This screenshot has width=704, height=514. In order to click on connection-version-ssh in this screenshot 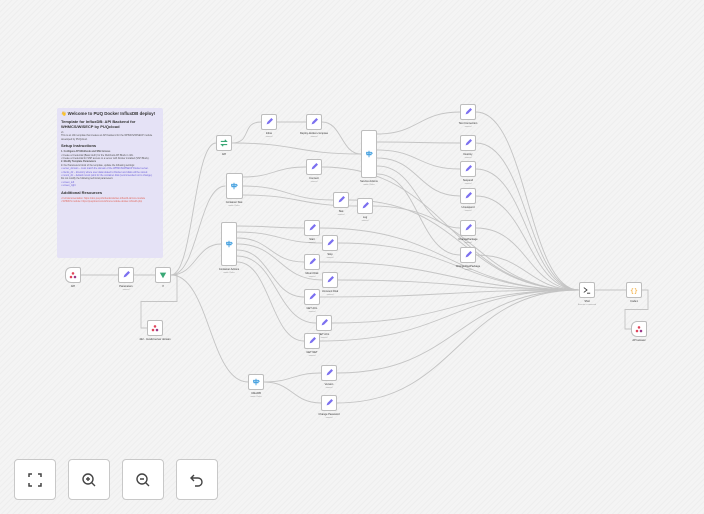, I will do `click(458, 331)`.